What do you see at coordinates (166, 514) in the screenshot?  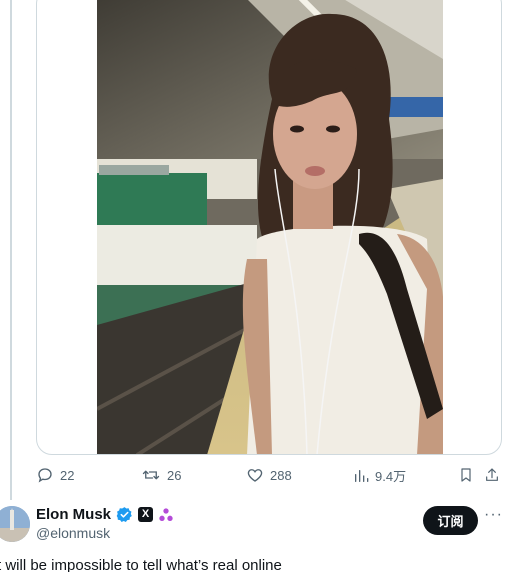 I see `affiliate-badge-icon` at bounding box center [166, 514].